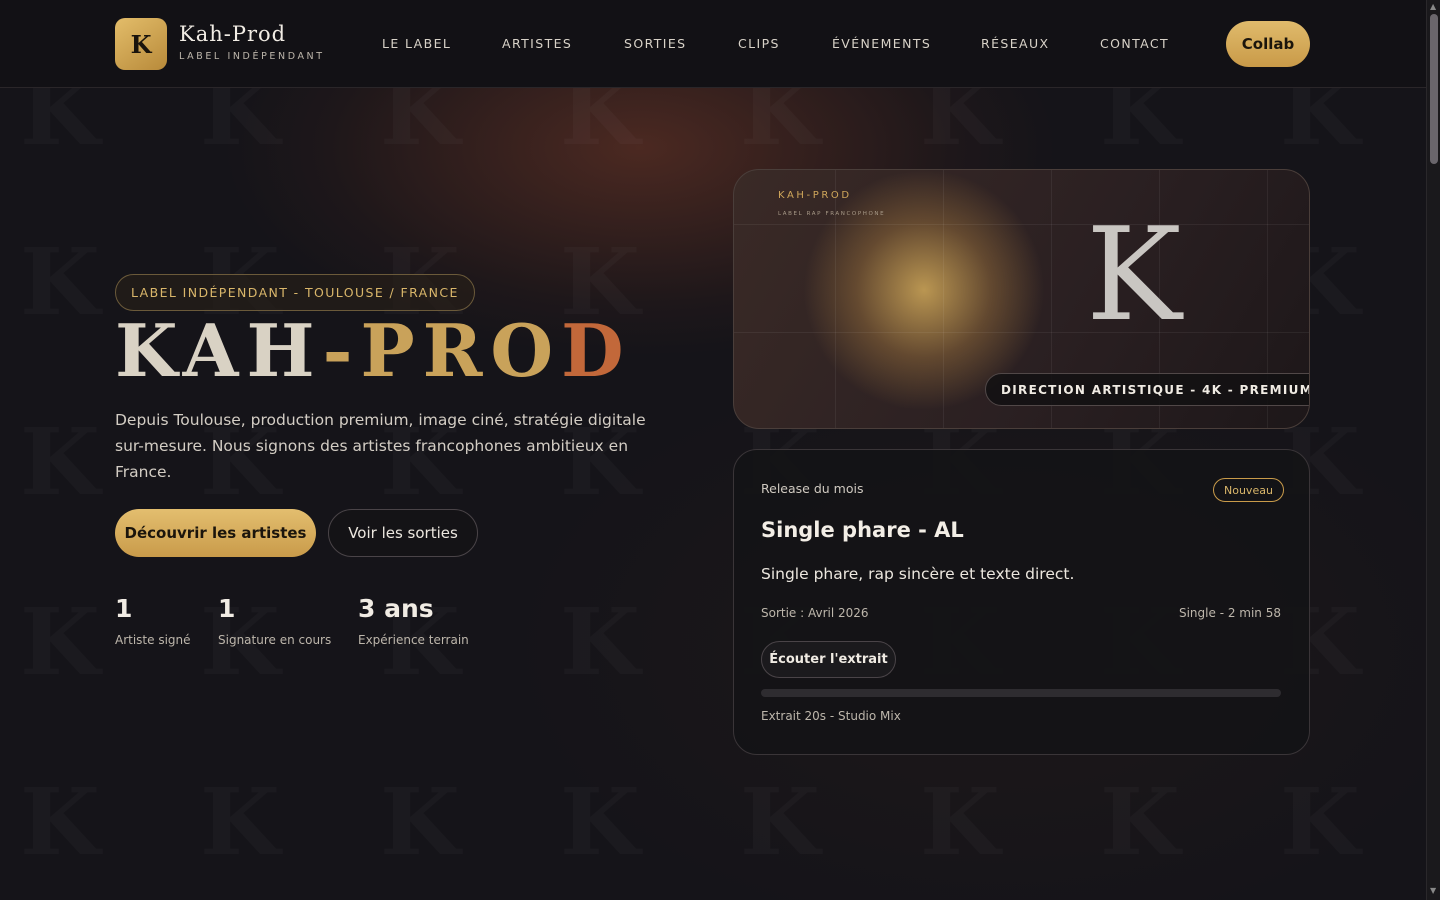 The image size is (1440, 900). What do you see at coordinates (828, 659) in the screenshot?
I see `listen-excerpt-button: Écouter l'extrait` at bounding box center [828, 659].